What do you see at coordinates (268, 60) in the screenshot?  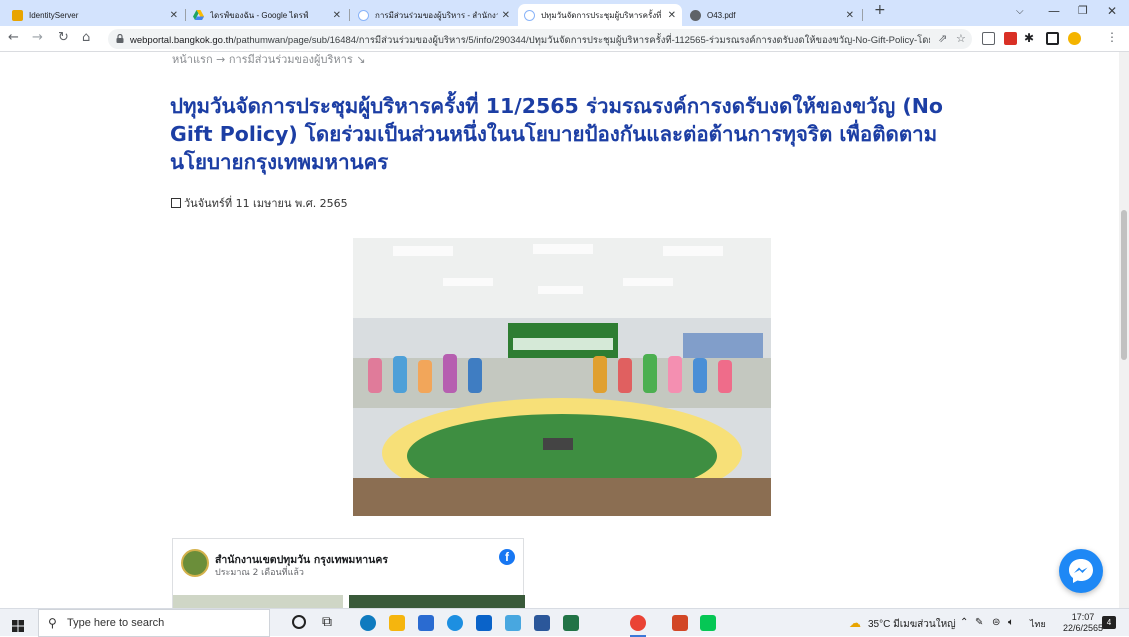 I see `breadcrumb: หน้าแรก → การมีส่วนร่วมของผู้บริหาร ↘` at bounding box center [268, 60].